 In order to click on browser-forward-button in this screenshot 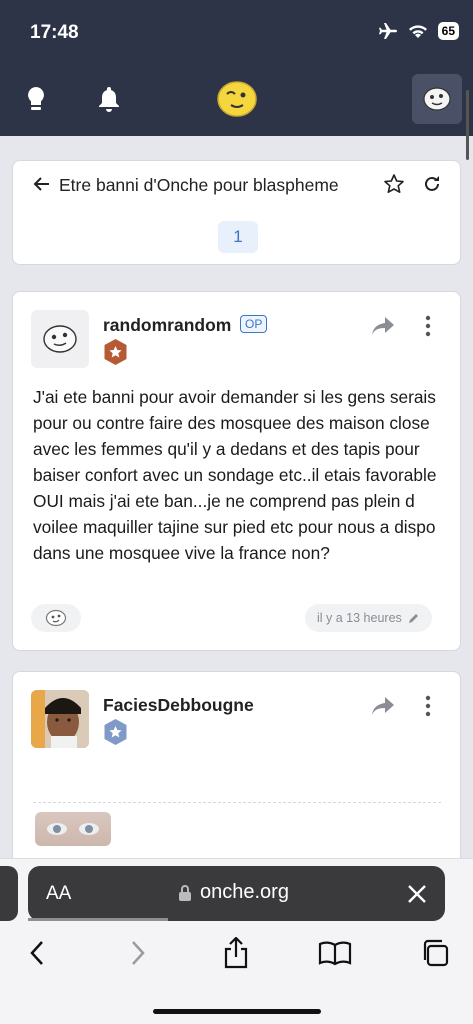, I will do `click(138, 953)`.